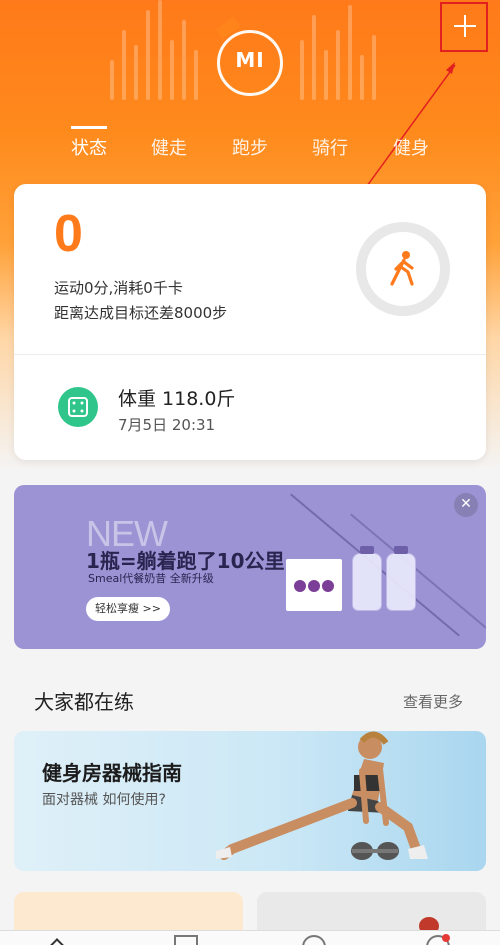  What do you see at coordinates (446, 938) in the screenshot?
I see `notification-badge` at bounding box center [446, 938].